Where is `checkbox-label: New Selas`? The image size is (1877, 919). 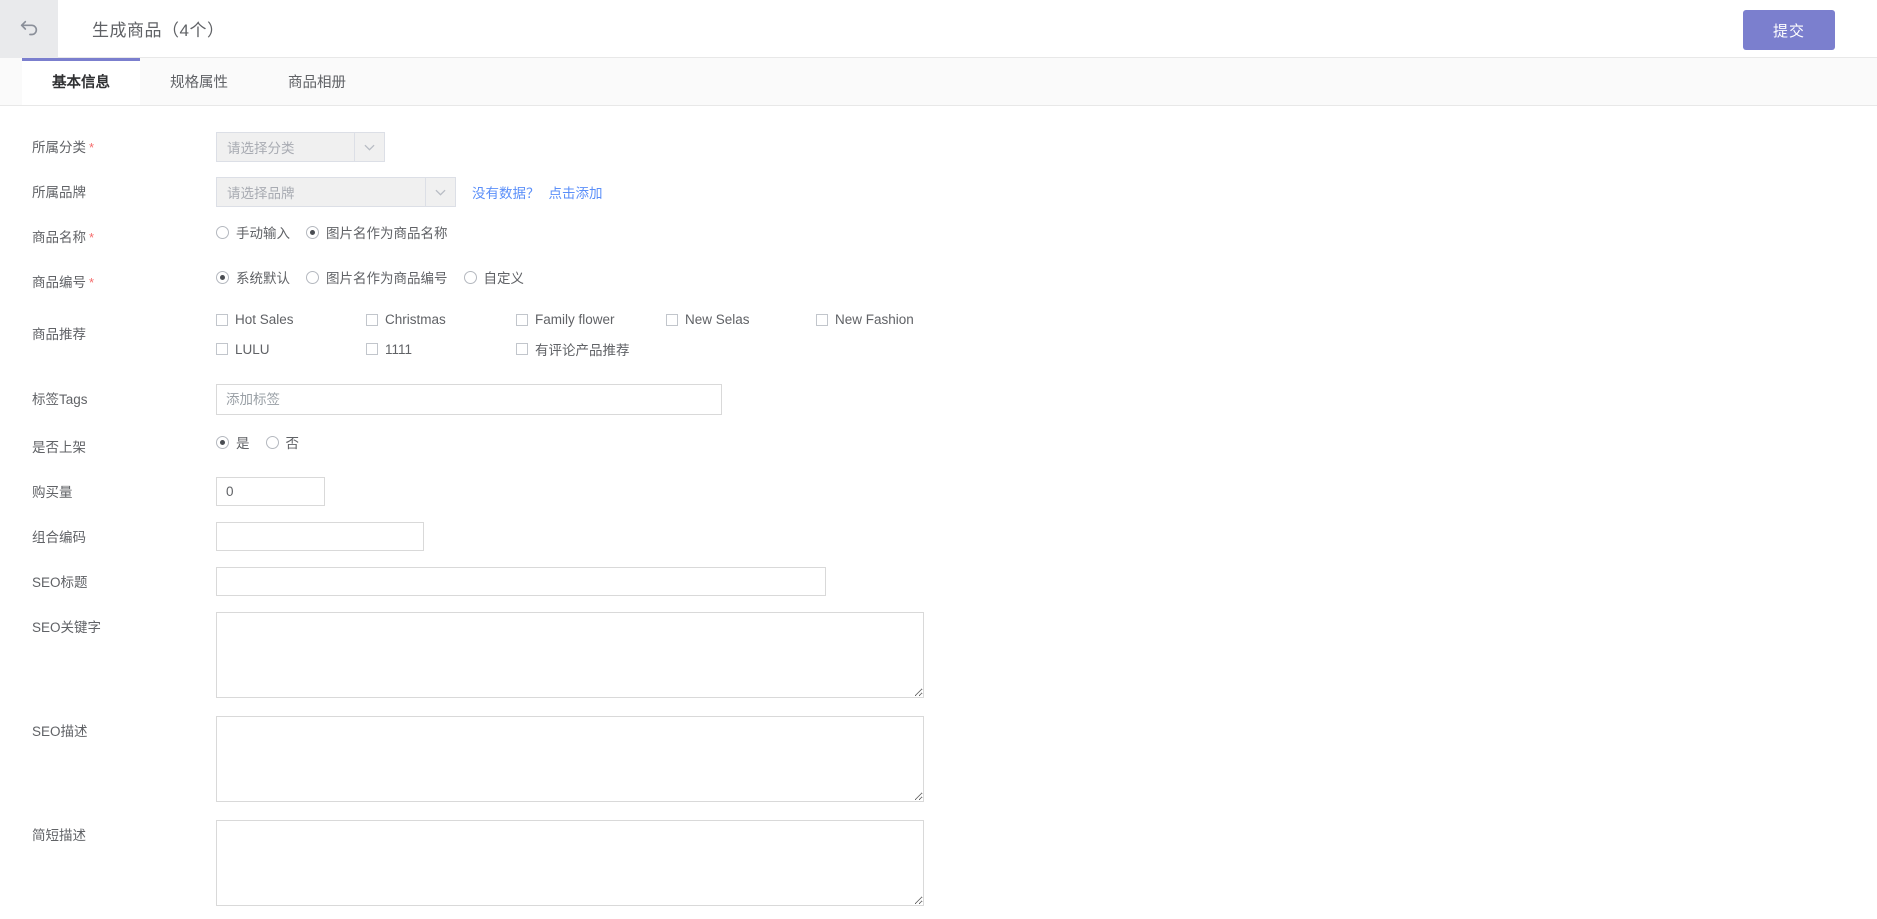
checkbox-label: New Selas is located at coordinates (717, 319).